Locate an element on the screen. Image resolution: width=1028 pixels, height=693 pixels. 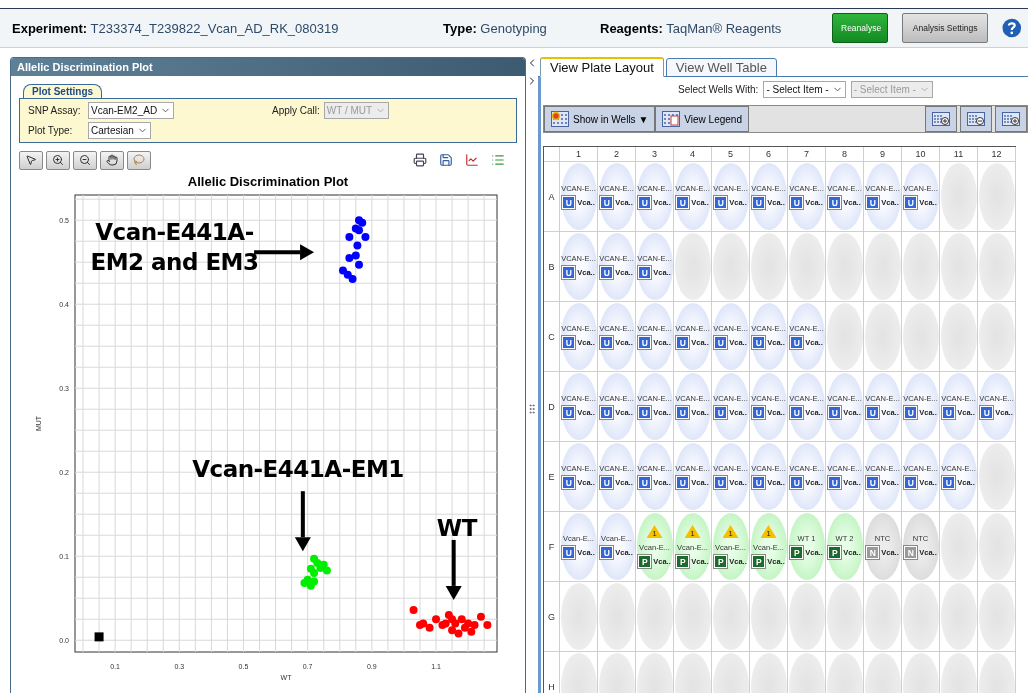
row-header: B is located at coordinates (551, 266).